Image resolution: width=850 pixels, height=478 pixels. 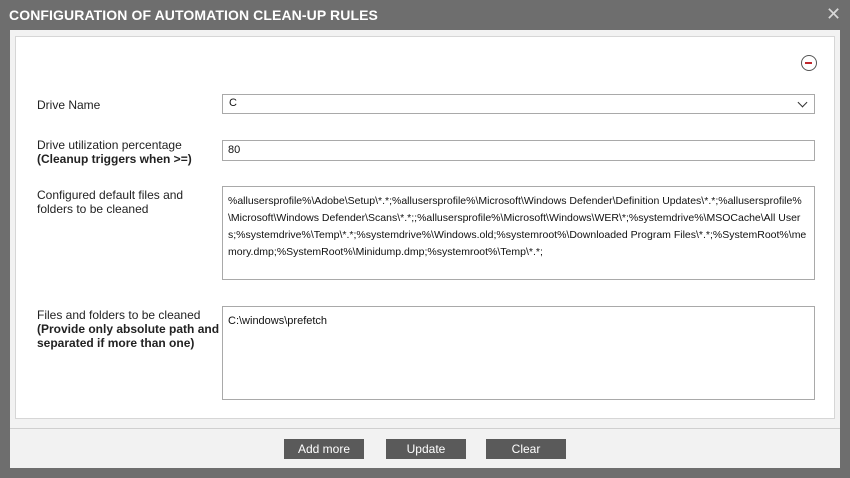 I want to click on clear-button: Clear, so click(x=526, y=449).